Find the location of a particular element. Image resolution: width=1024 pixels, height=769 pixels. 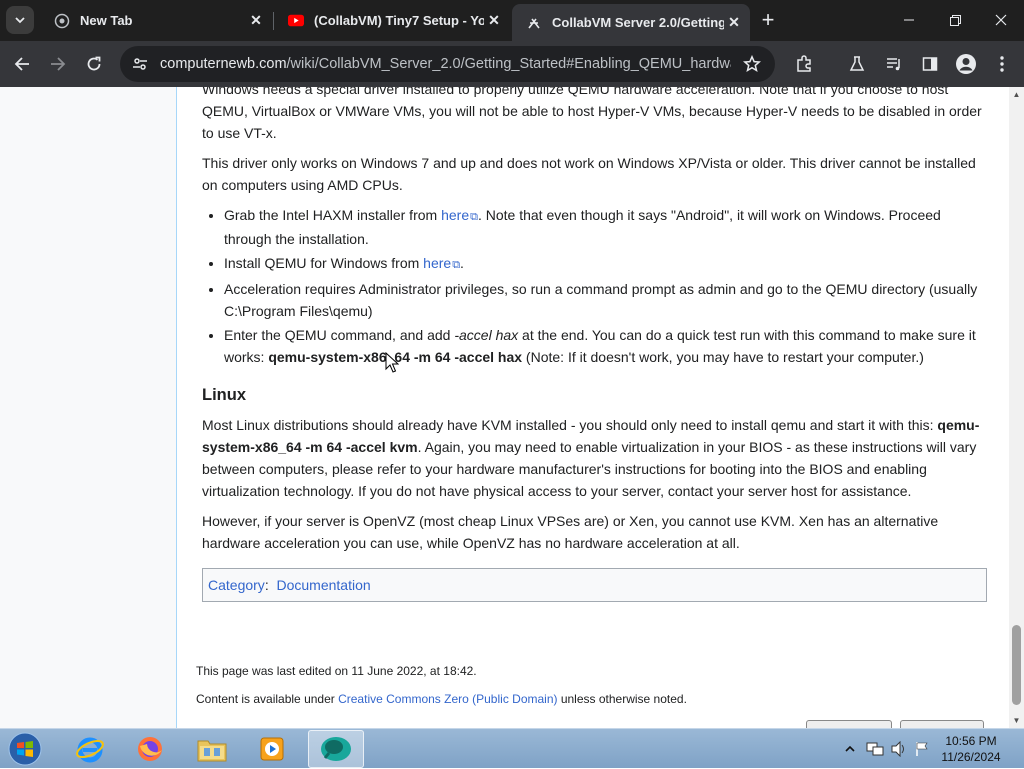

reload-icon is located at coordinates (94, 63).